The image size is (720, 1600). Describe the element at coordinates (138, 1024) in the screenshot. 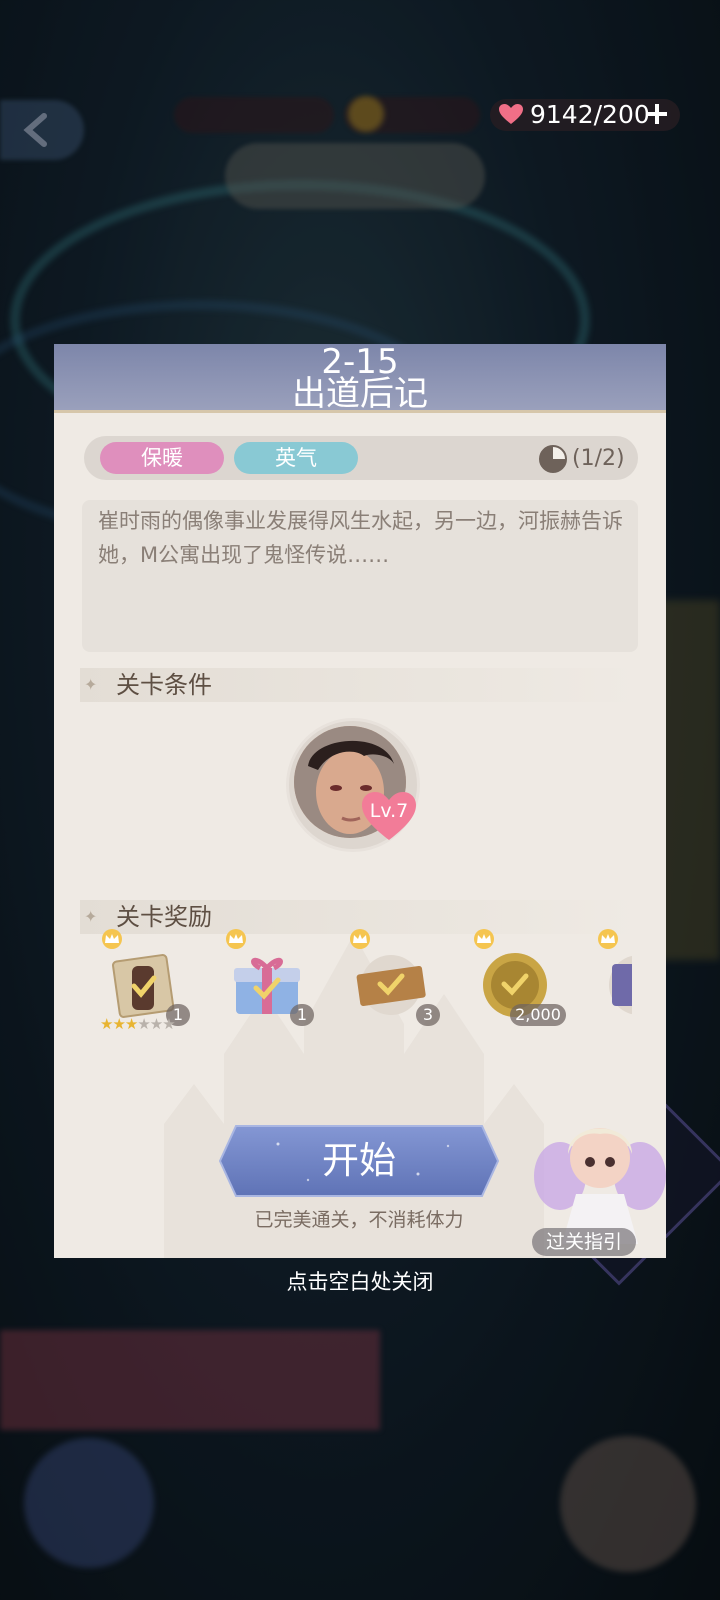

I see `rarity-stars: ★★★★★★` at that location.